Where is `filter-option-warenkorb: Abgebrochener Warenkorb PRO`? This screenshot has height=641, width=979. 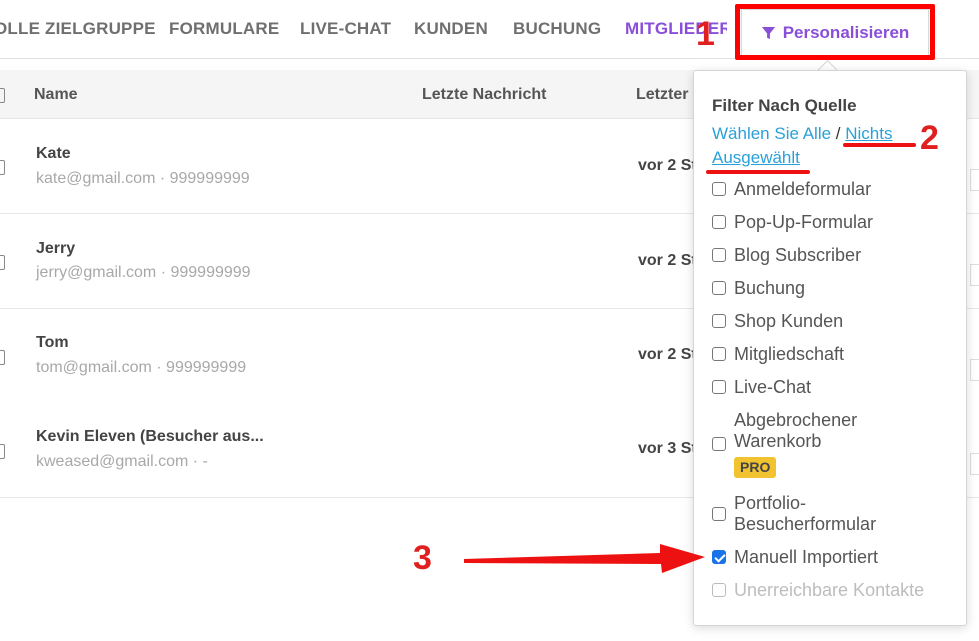 filter-option-warenkorb: Abgebrochener Warenkorb PRO is located at coordinates (803, 444).